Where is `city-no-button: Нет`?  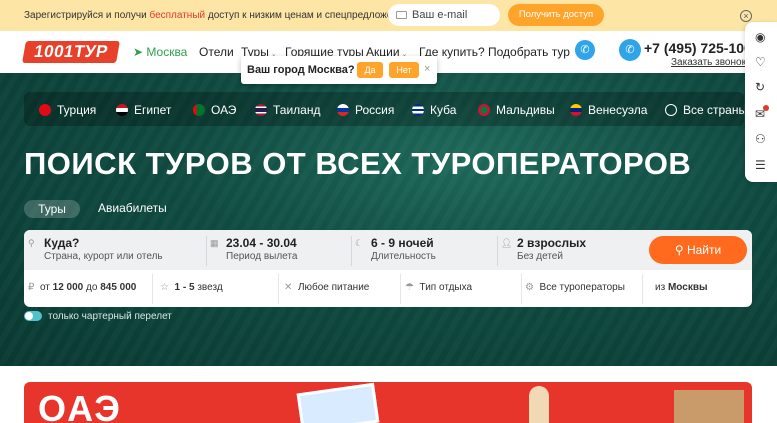 city-no-button: Нет is located at coordinates (404, 70).